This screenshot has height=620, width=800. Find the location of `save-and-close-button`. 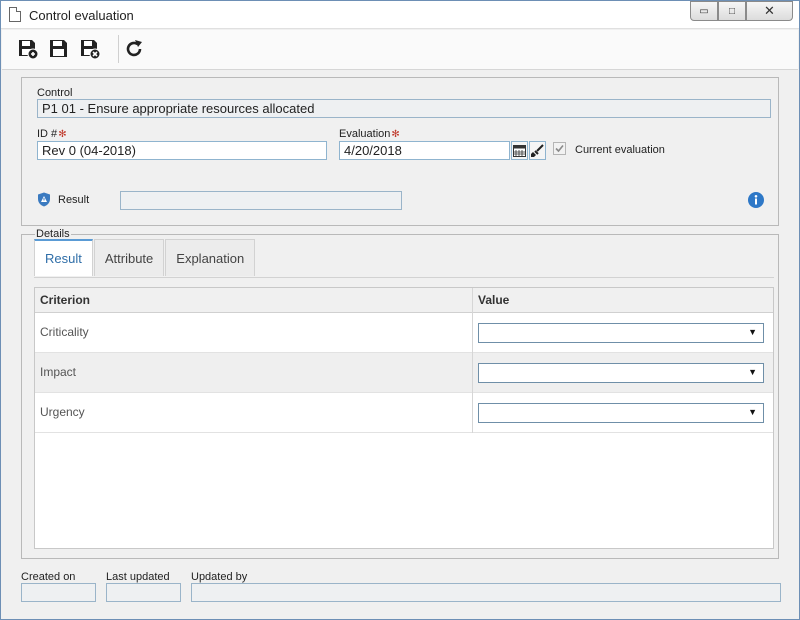

save-and-close-button is located at coordinates (90, 49).